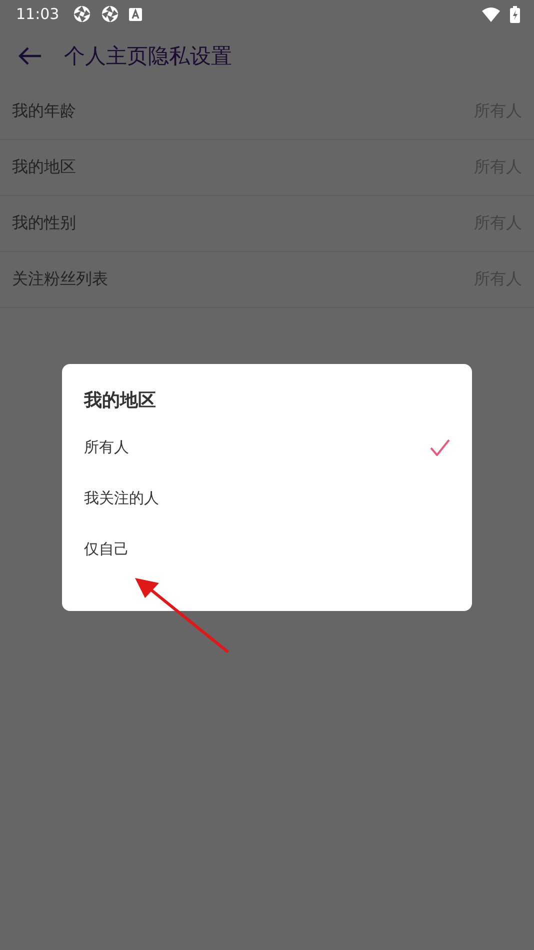 The height and width of the screenshot is (950, 534). Describe the element at coordinates (267, 549) in the screenshot. I see `dialog-option: 仅自己` at that location.